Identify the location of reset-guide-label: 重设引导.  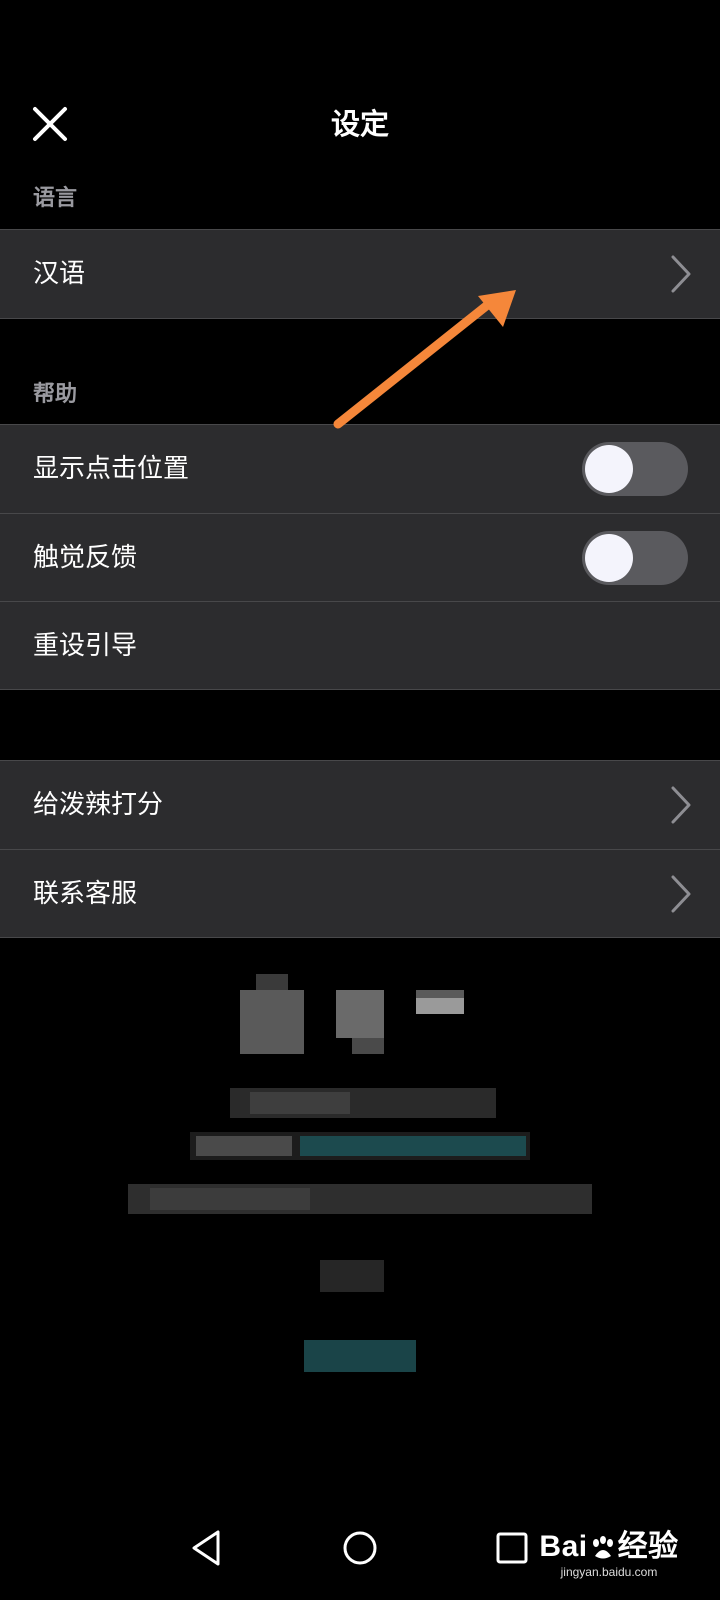
(85, 646).